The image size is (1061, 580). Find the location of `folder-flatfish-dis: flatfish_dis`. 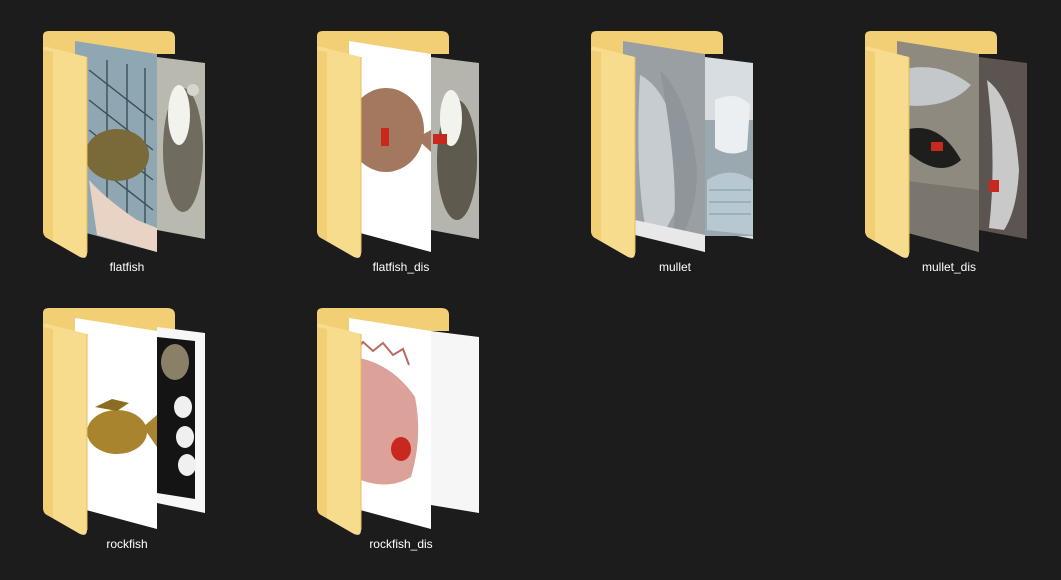

folder-flatfish-dis: flatfish_dis is located at coordinates (401, 165).